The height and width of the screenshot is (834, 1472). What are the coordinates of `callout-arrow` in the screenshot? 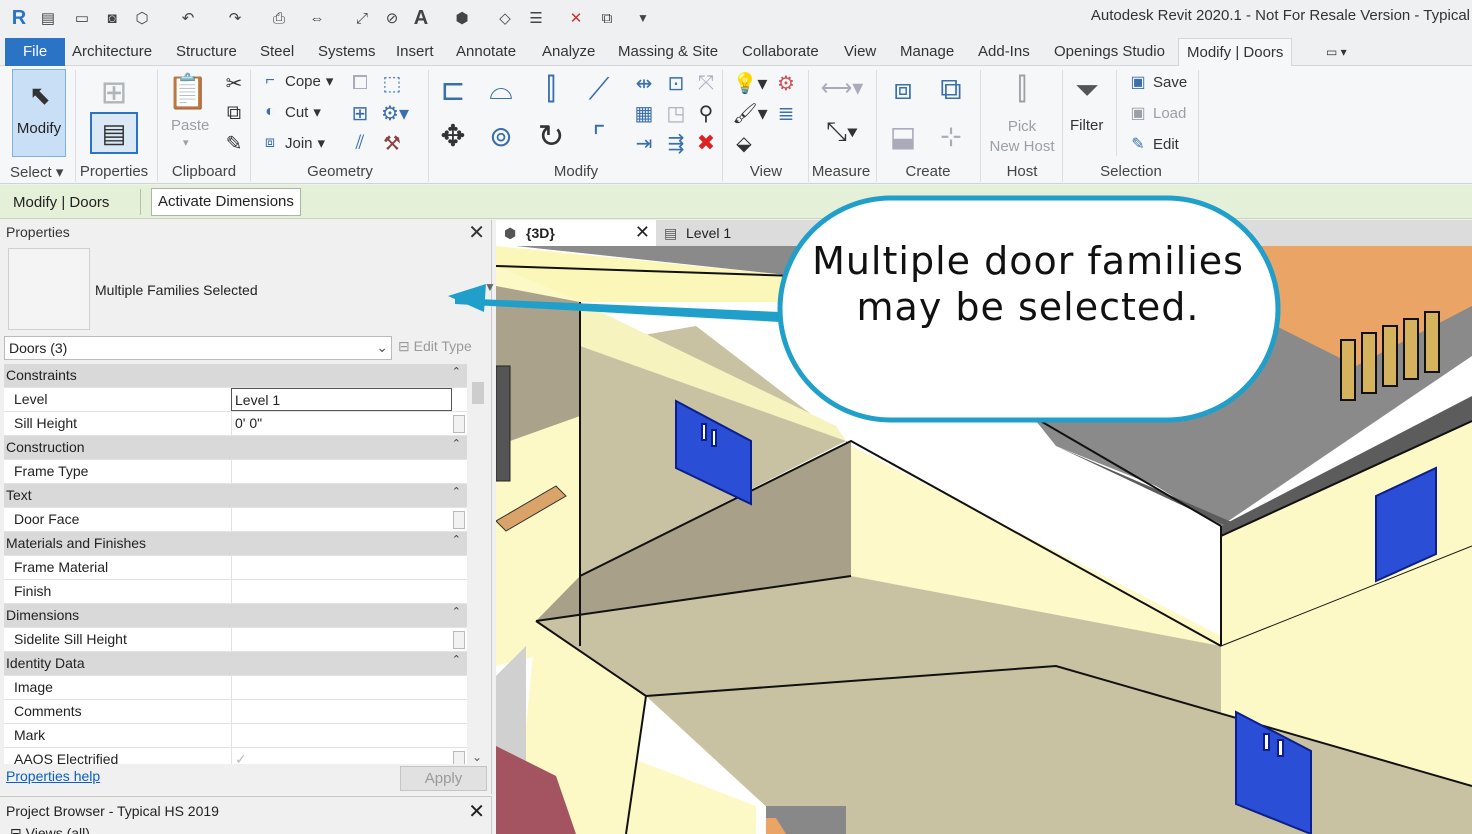 It's located at (617, 310).